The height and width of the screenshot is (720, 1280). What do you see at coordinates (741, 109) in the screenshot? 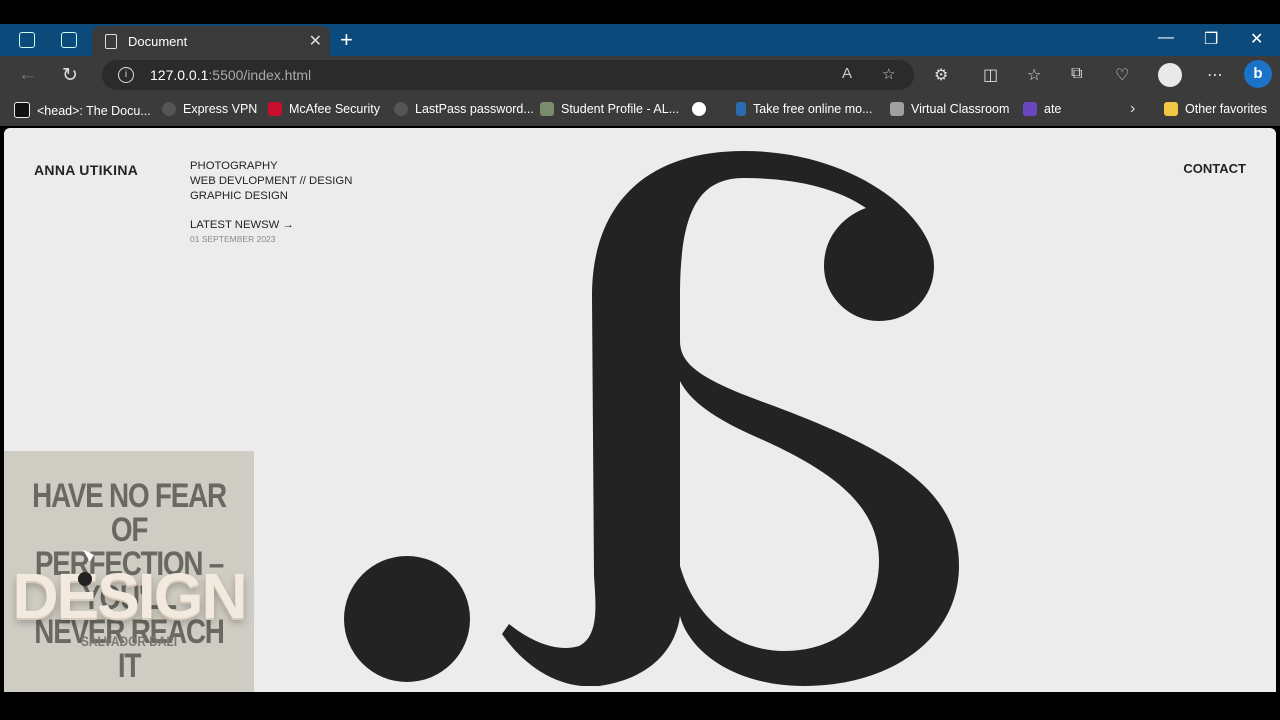
I see `course-icon` at bounding box center [741, 109].